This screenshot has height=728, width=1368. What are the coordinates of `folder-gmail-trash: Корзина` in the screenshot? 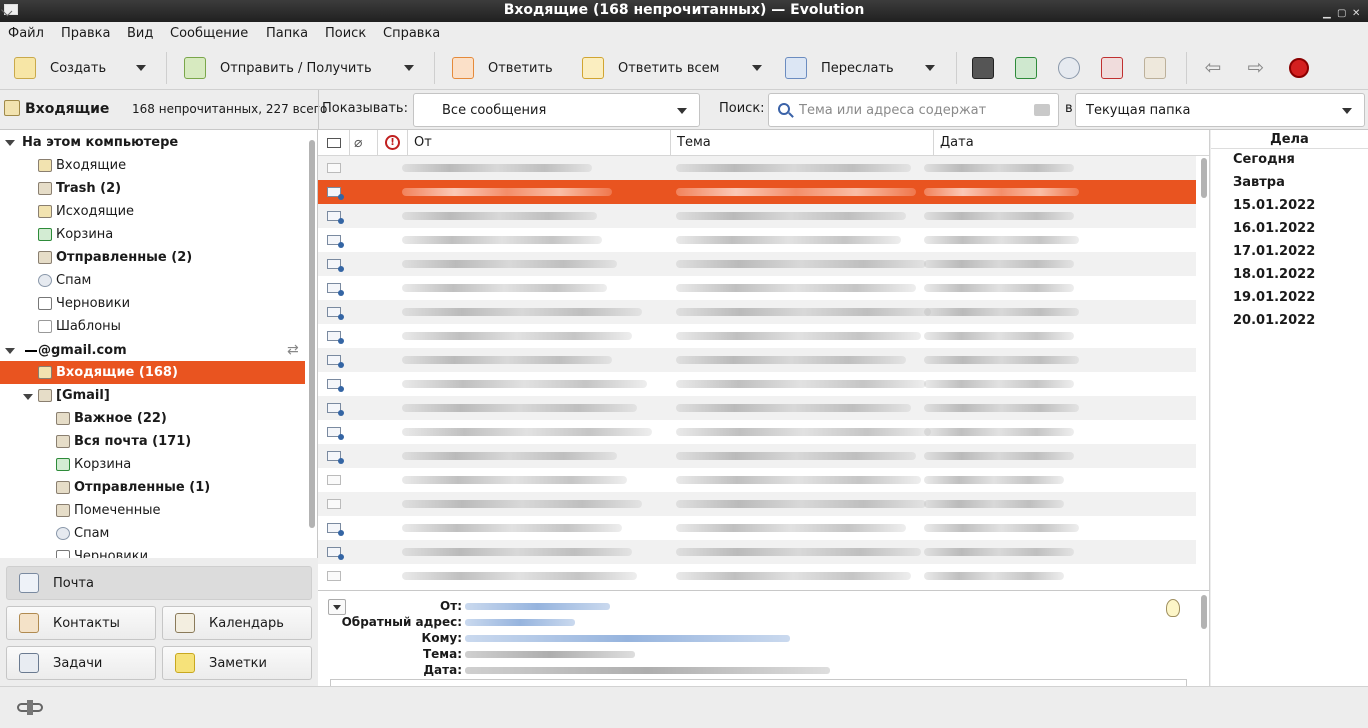 It's located at (102, 464).